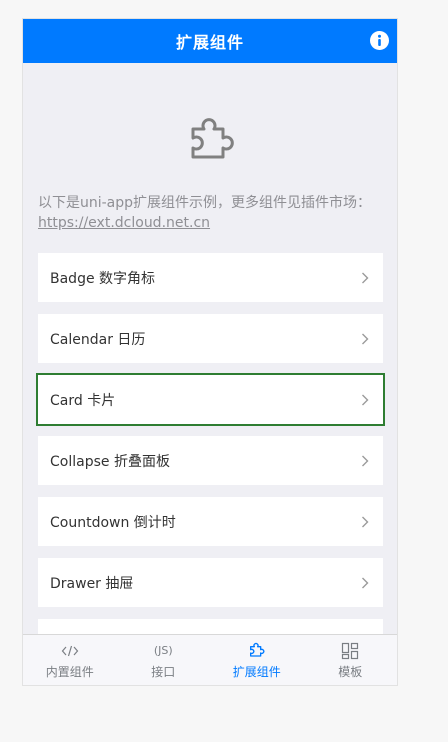  Describe the element at coordinates (379, 40) in the screenshot. I see `info-icon` at that location.